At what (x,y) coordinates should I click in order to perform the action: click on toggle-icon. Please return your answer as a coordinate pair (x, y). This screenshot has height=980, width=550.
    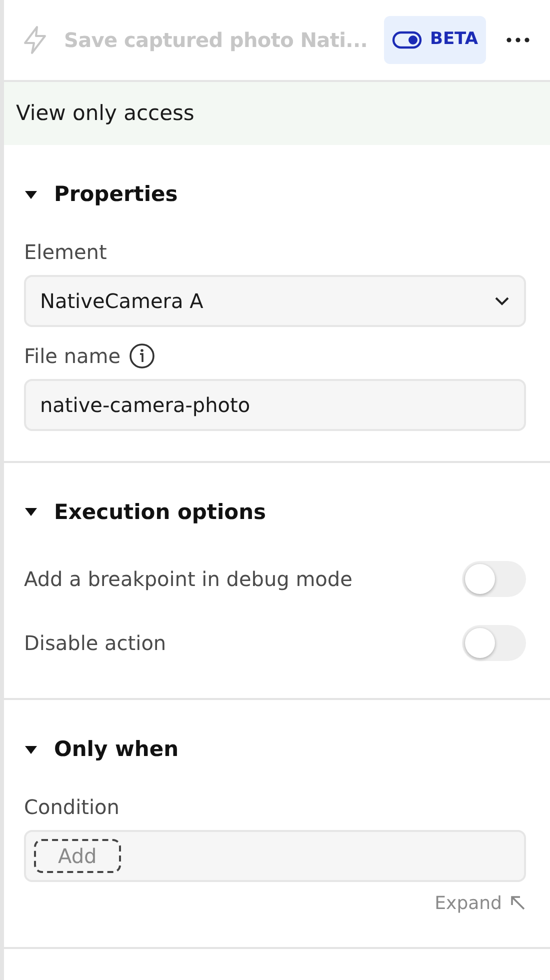
    Looking at the image, I should click on (407, 40).